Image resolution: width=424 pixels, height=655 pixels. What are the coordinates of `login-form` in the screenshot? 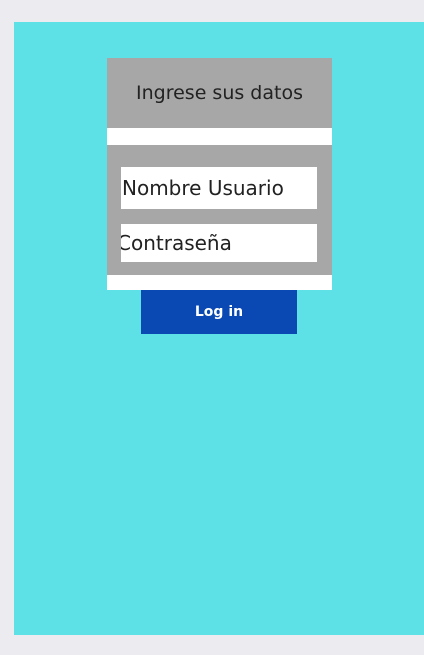 It's located at (219, 210).